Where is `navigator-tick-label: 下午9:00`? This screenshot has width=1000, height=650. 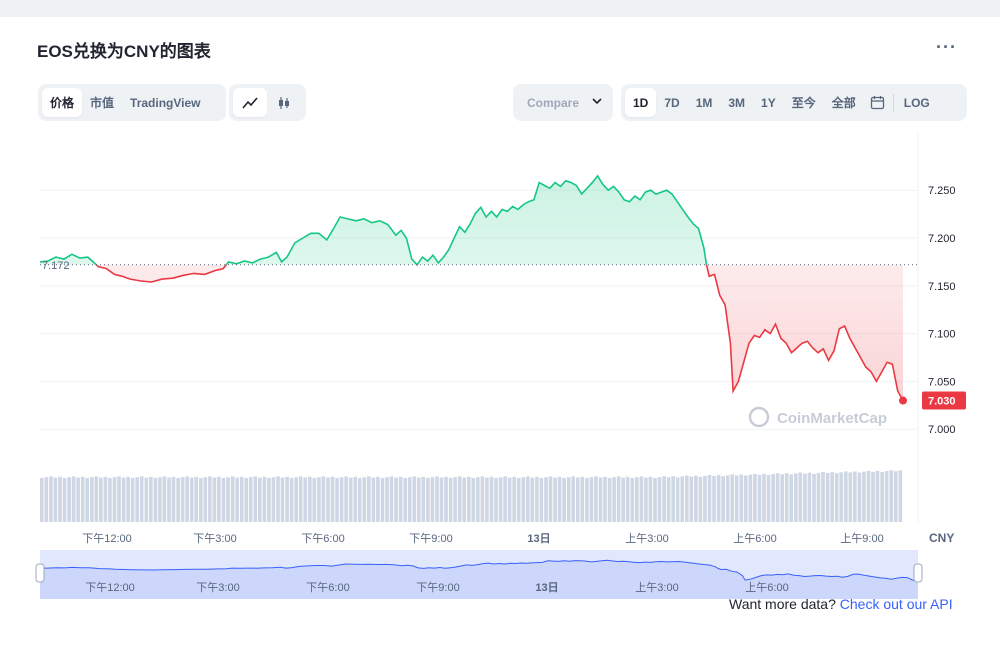
navigator-tick-label: 下午9:00 is located at coordinates (437, 587).